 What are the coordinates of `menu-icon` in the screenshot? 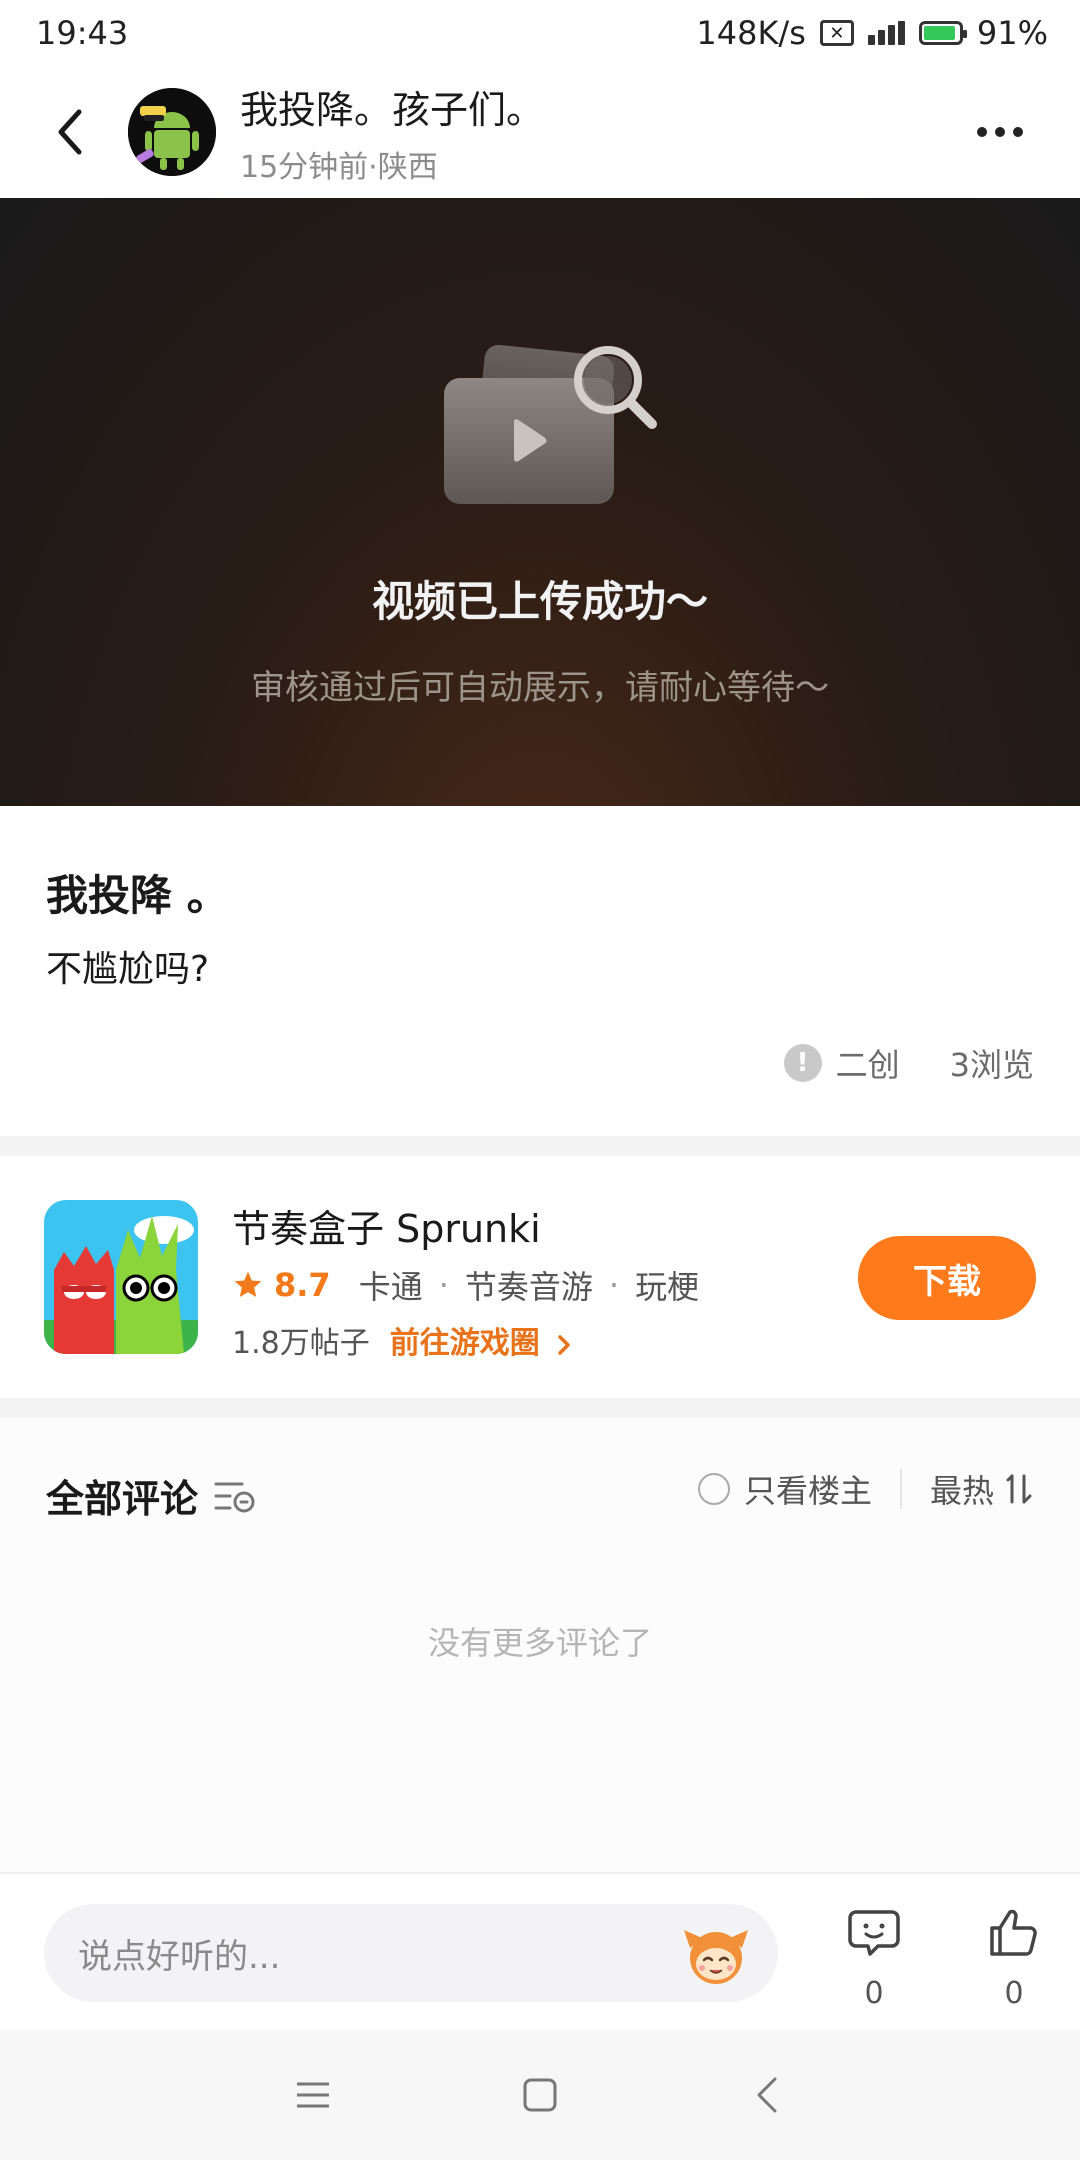 It's located at (313, 2095).